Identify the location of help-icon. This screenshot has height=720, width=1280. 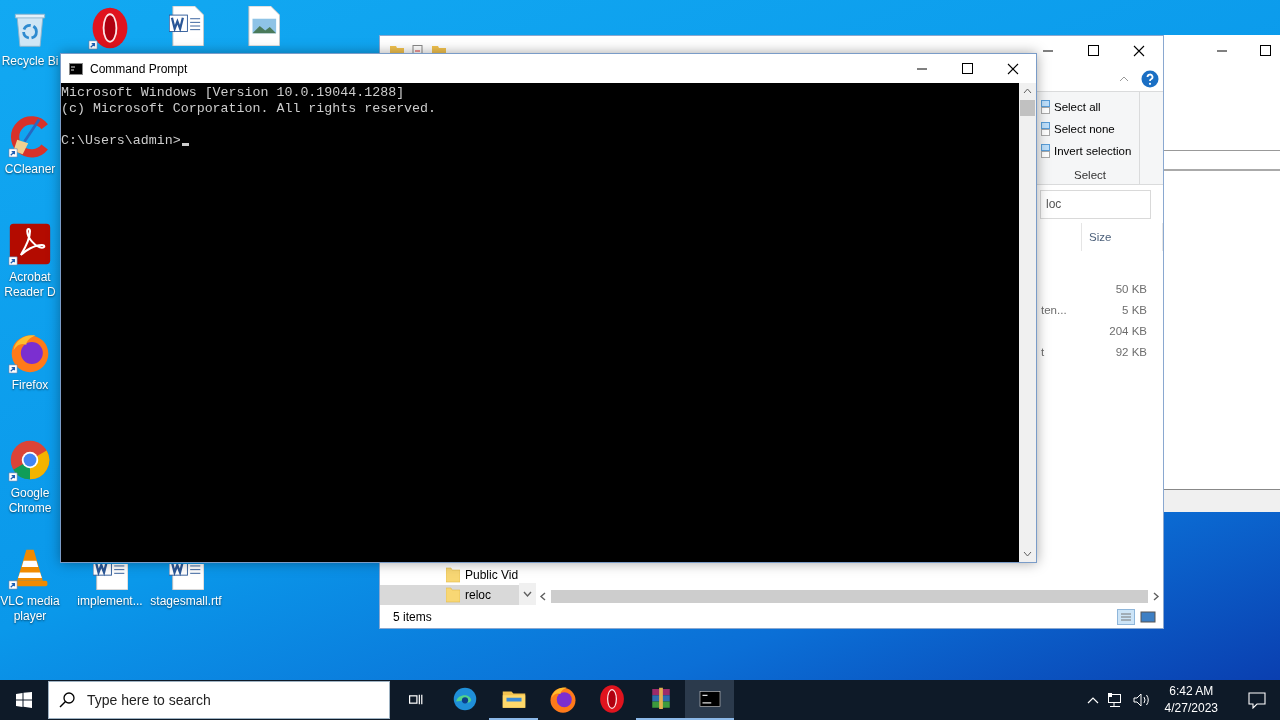
(1150, 78).